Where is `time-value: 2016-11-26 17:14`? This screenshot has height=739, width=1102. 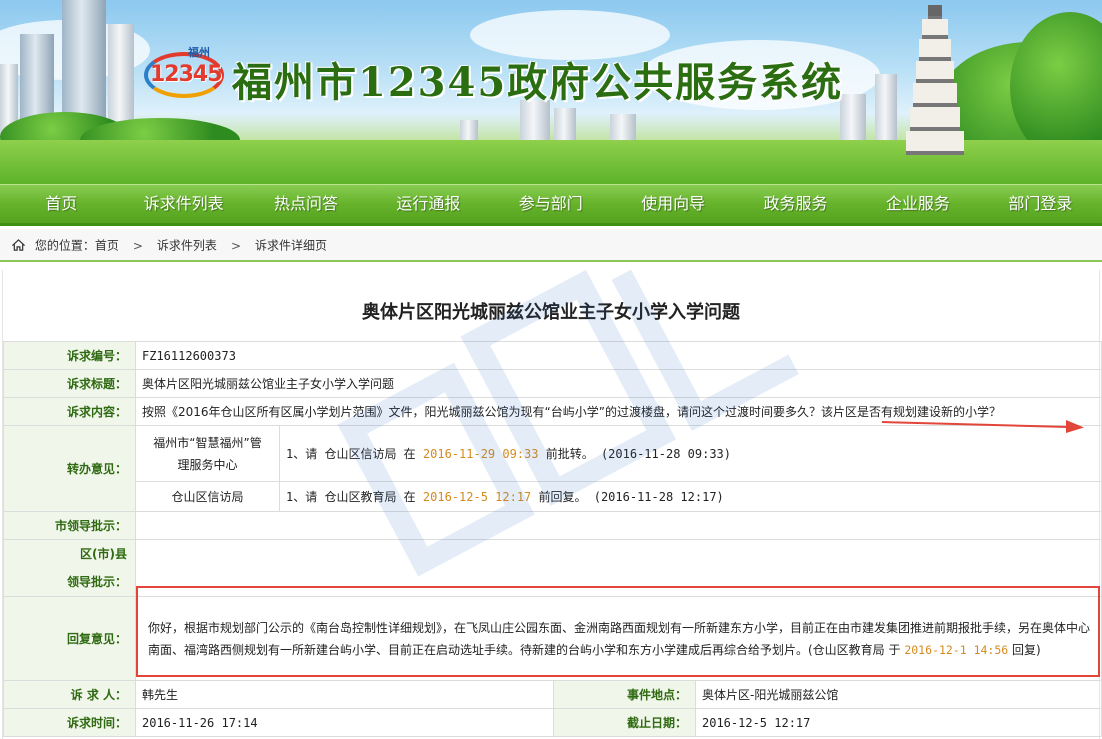
time-value: 2016-11-26 17:14 is located at coordinates (344, 722).